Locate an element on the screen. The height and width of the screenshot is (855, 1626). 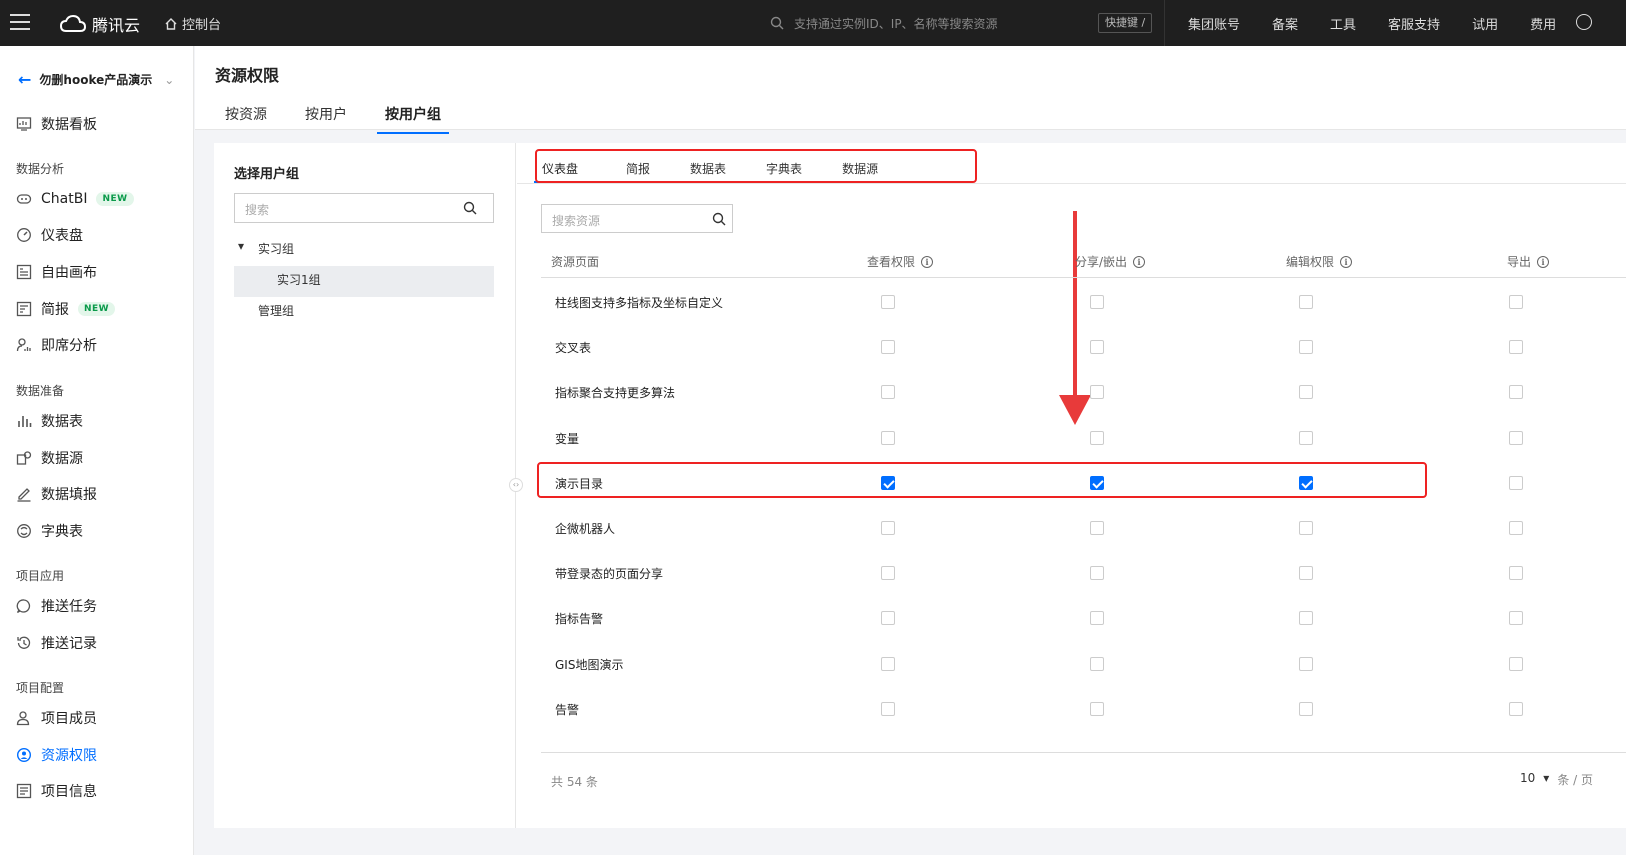
nav-support: 客服支持 is located at coordinates (1414, 23).